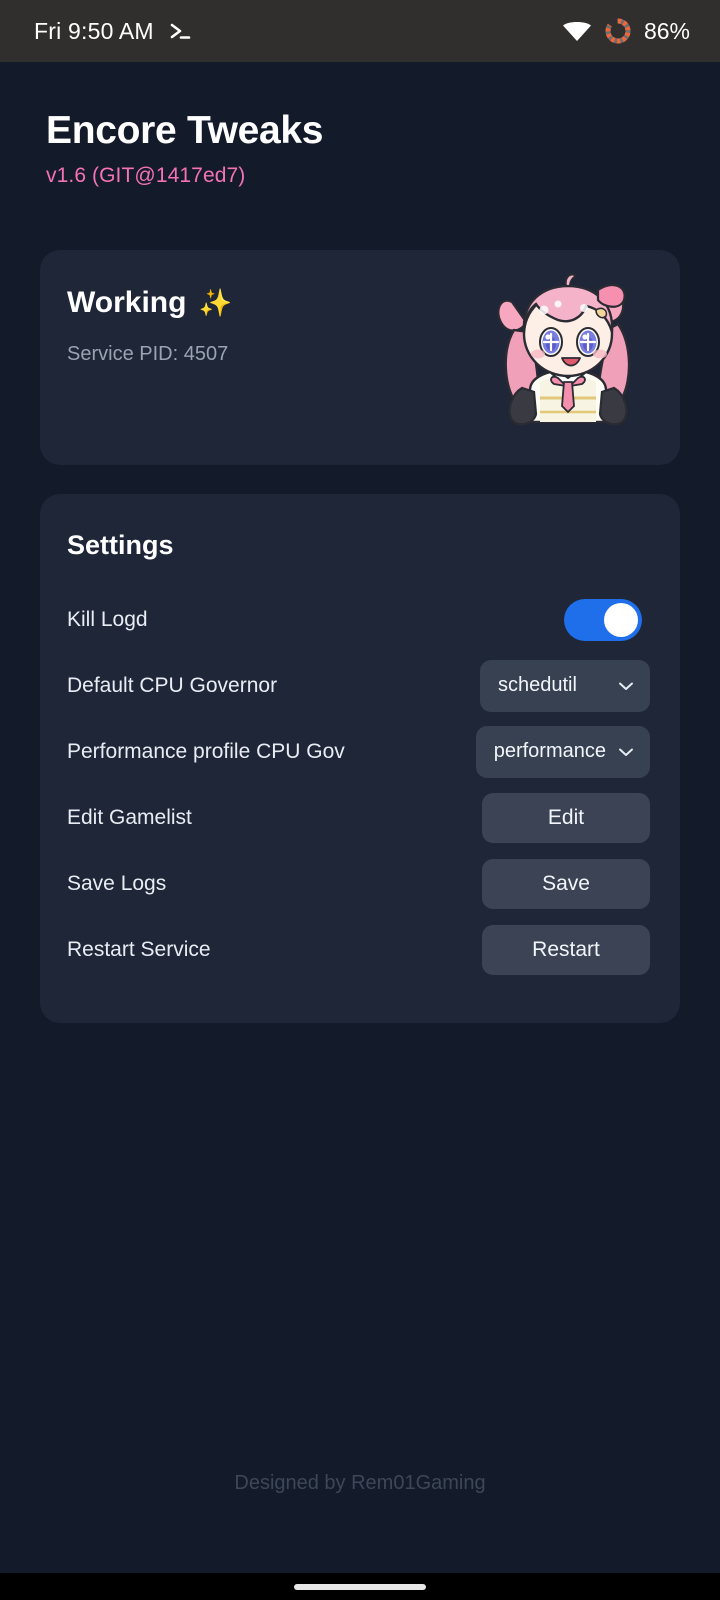  I want to click on status-bar-clock: Fri 9:50 AM, so click(94, 30).